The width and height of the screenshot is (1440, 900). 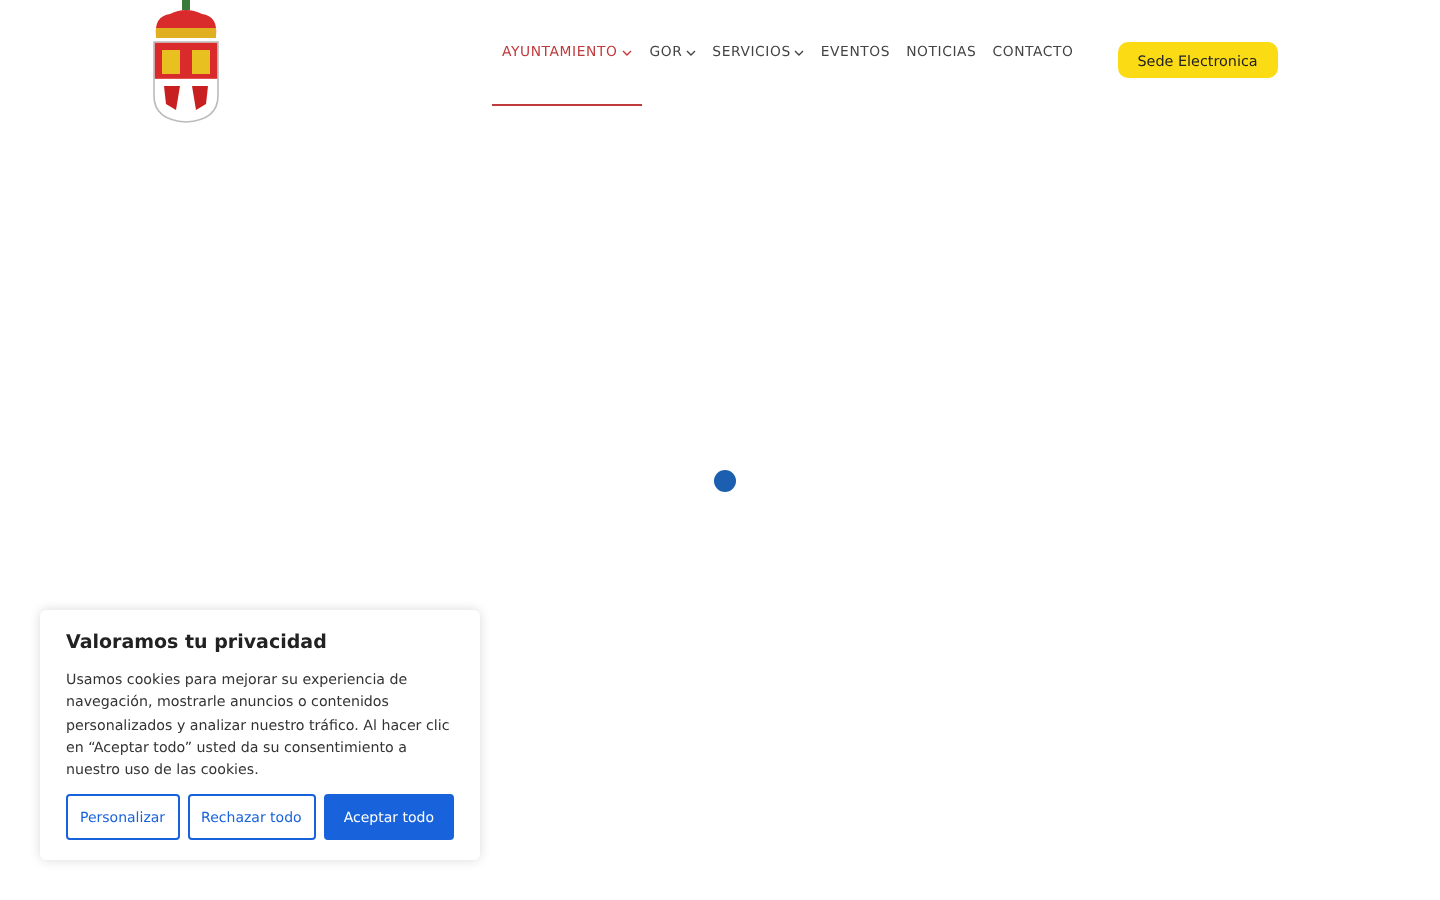 I want to click on cookie-title: Valoramos tu privacidad, so click(x=197, y=643).